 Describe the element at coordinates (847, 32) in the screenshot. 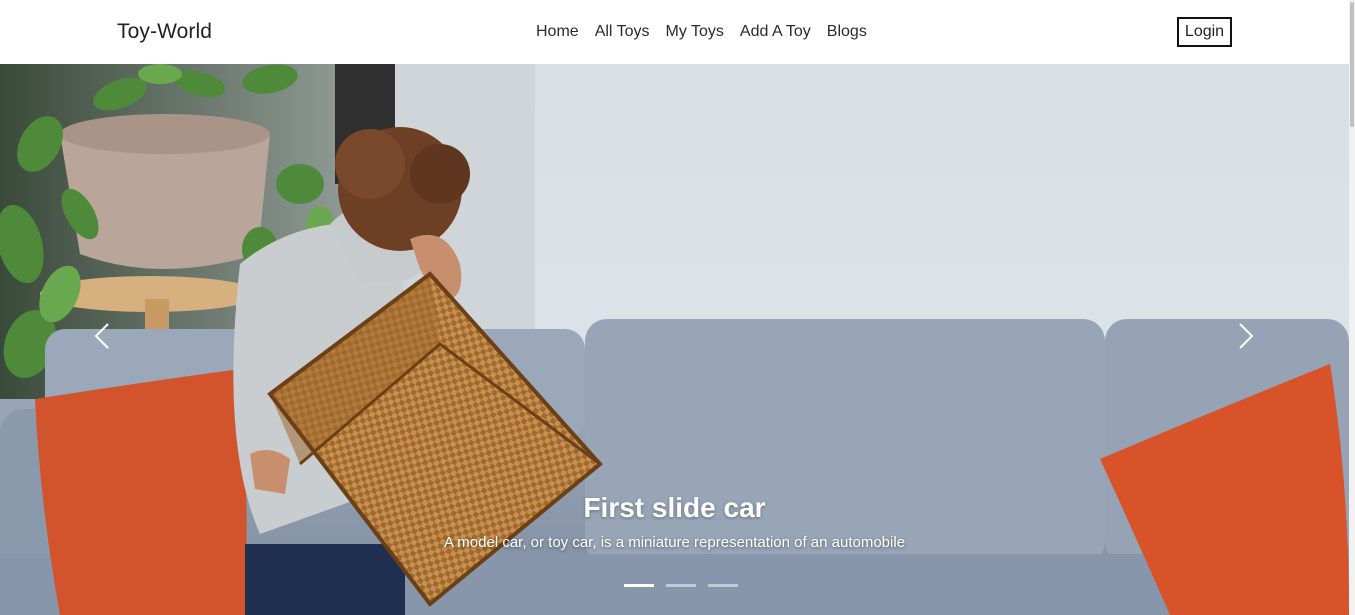

I see `nav-link-blogs: Blogs` at that location.